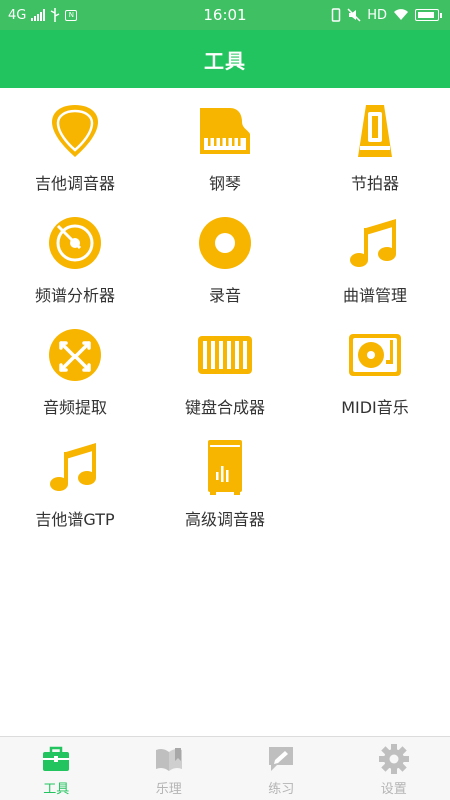  I want to click on tab-label: 工具, so click(56, 789).